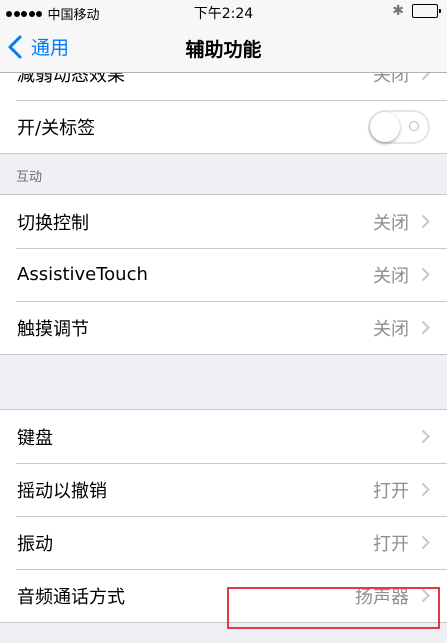  What do you see at coordinates (35, 544) in the screenshot?
I see `row-label: 振动` at bounding box center [35, 544].